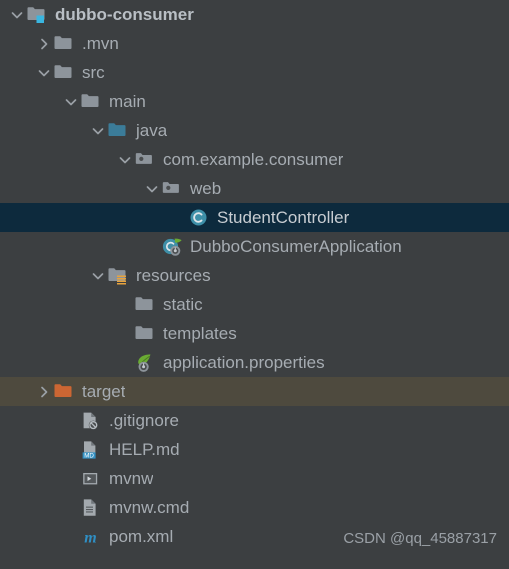  Describe the element at coordinates (127, 101) in the screenshot. I see `tree-row-label: main` at that location.